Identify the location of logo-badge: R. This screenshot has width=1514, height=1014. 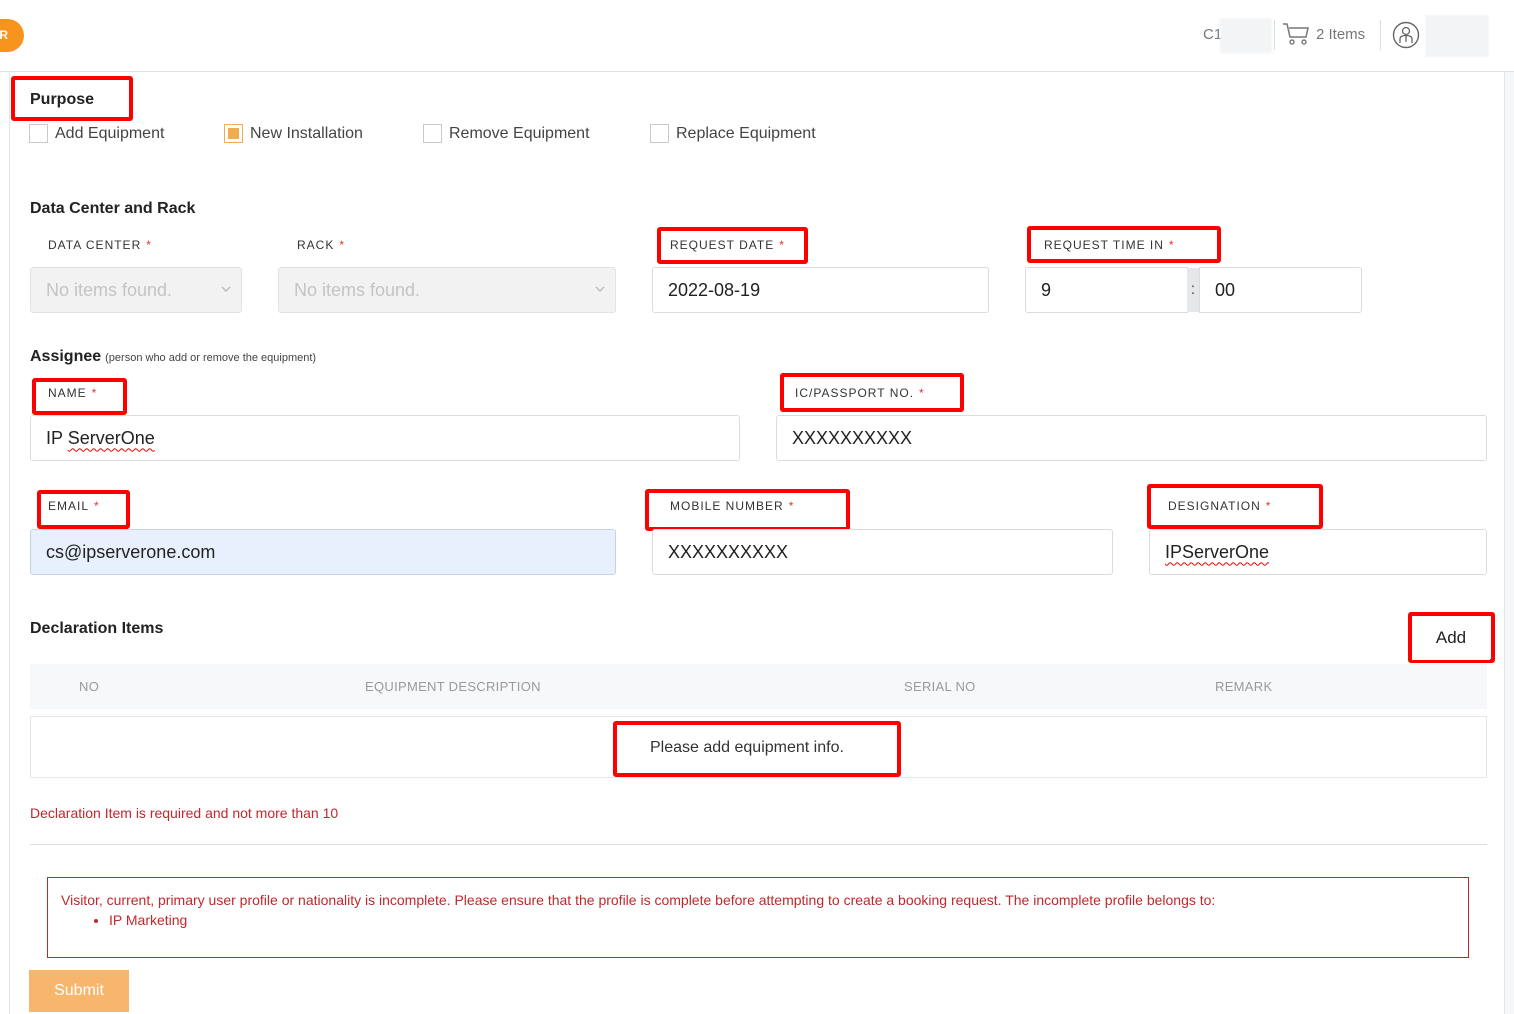
(12, 35).